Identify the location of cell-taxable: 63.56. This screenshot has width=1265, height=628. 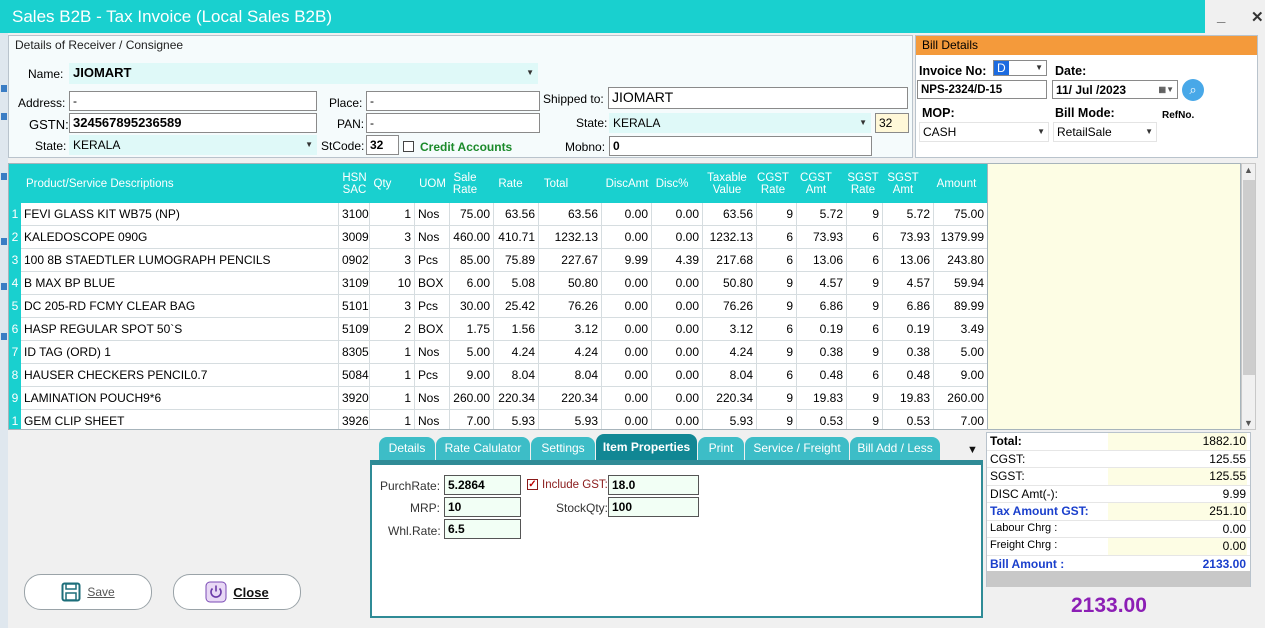
(730, 214).